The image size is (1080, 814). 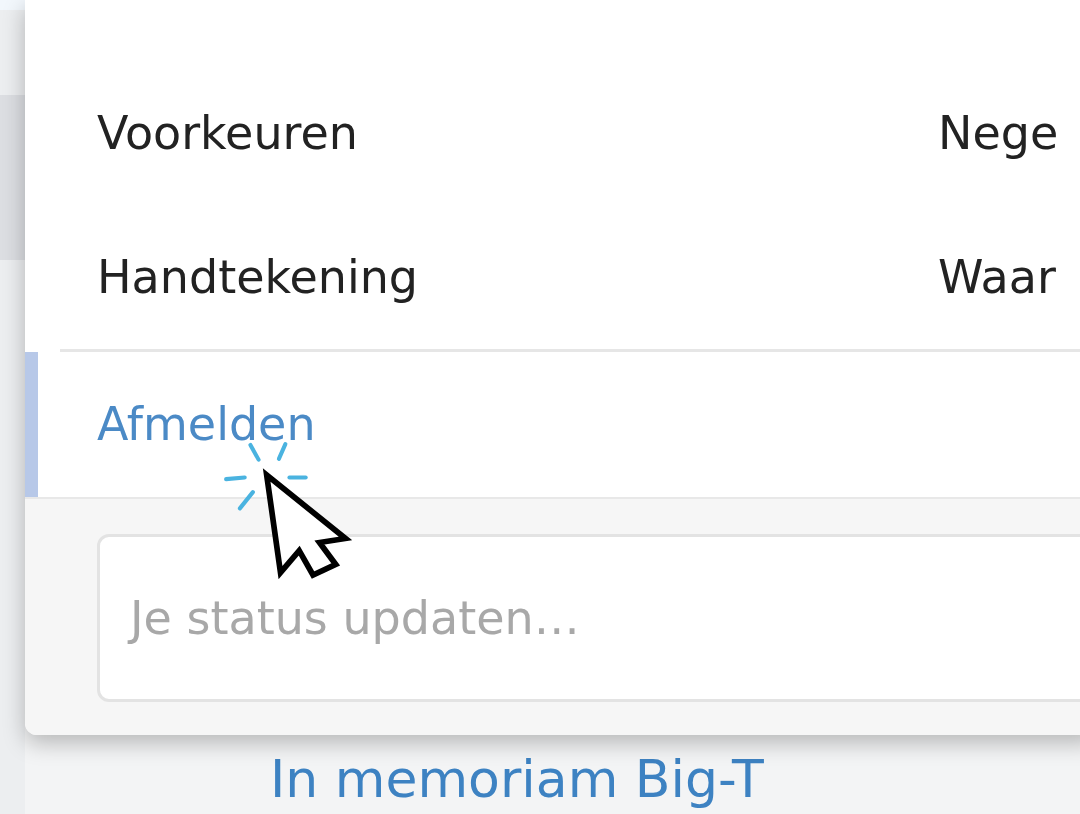 I want to click on page-heading: In memoriam Big-T, so click(x=517, y=779).